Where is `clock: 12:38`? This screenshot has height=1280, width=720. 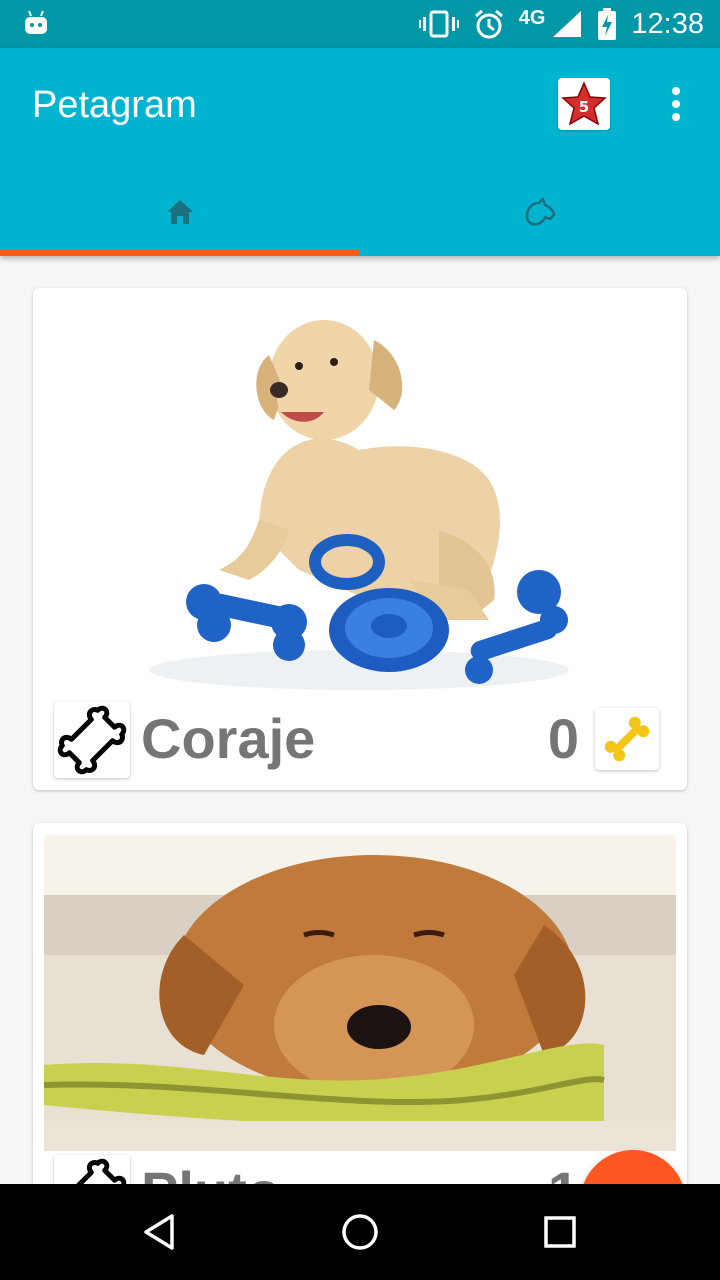
clock: 12:38 is located at coordinates (667, 23).